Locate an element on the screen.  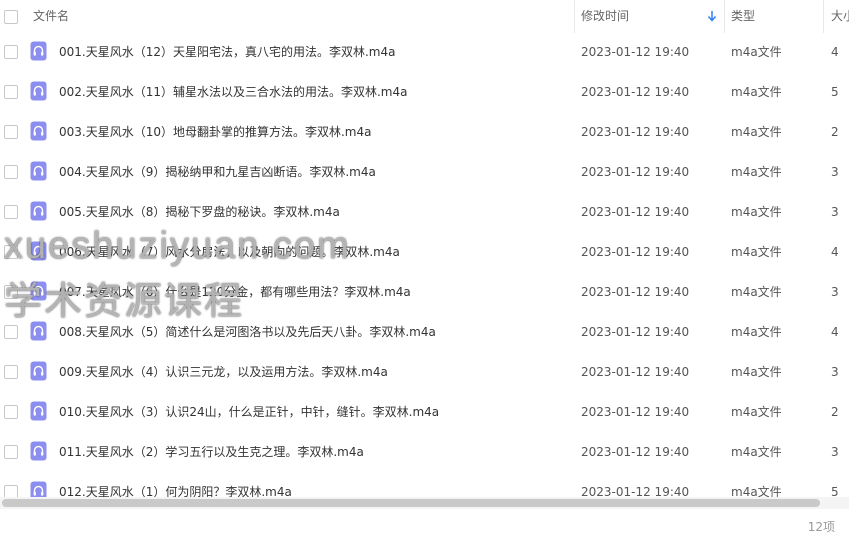
file-name: 012.天星风水（1）何为阴阳？李双林.m4a is located at coordinates (175, 485).